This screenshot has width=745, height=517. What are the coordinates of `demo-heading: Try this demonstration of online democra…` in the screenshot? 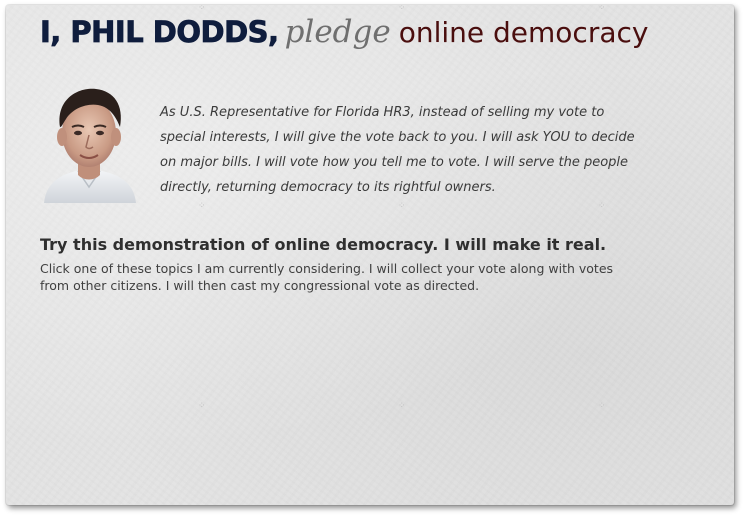 It's located at (323, 244).